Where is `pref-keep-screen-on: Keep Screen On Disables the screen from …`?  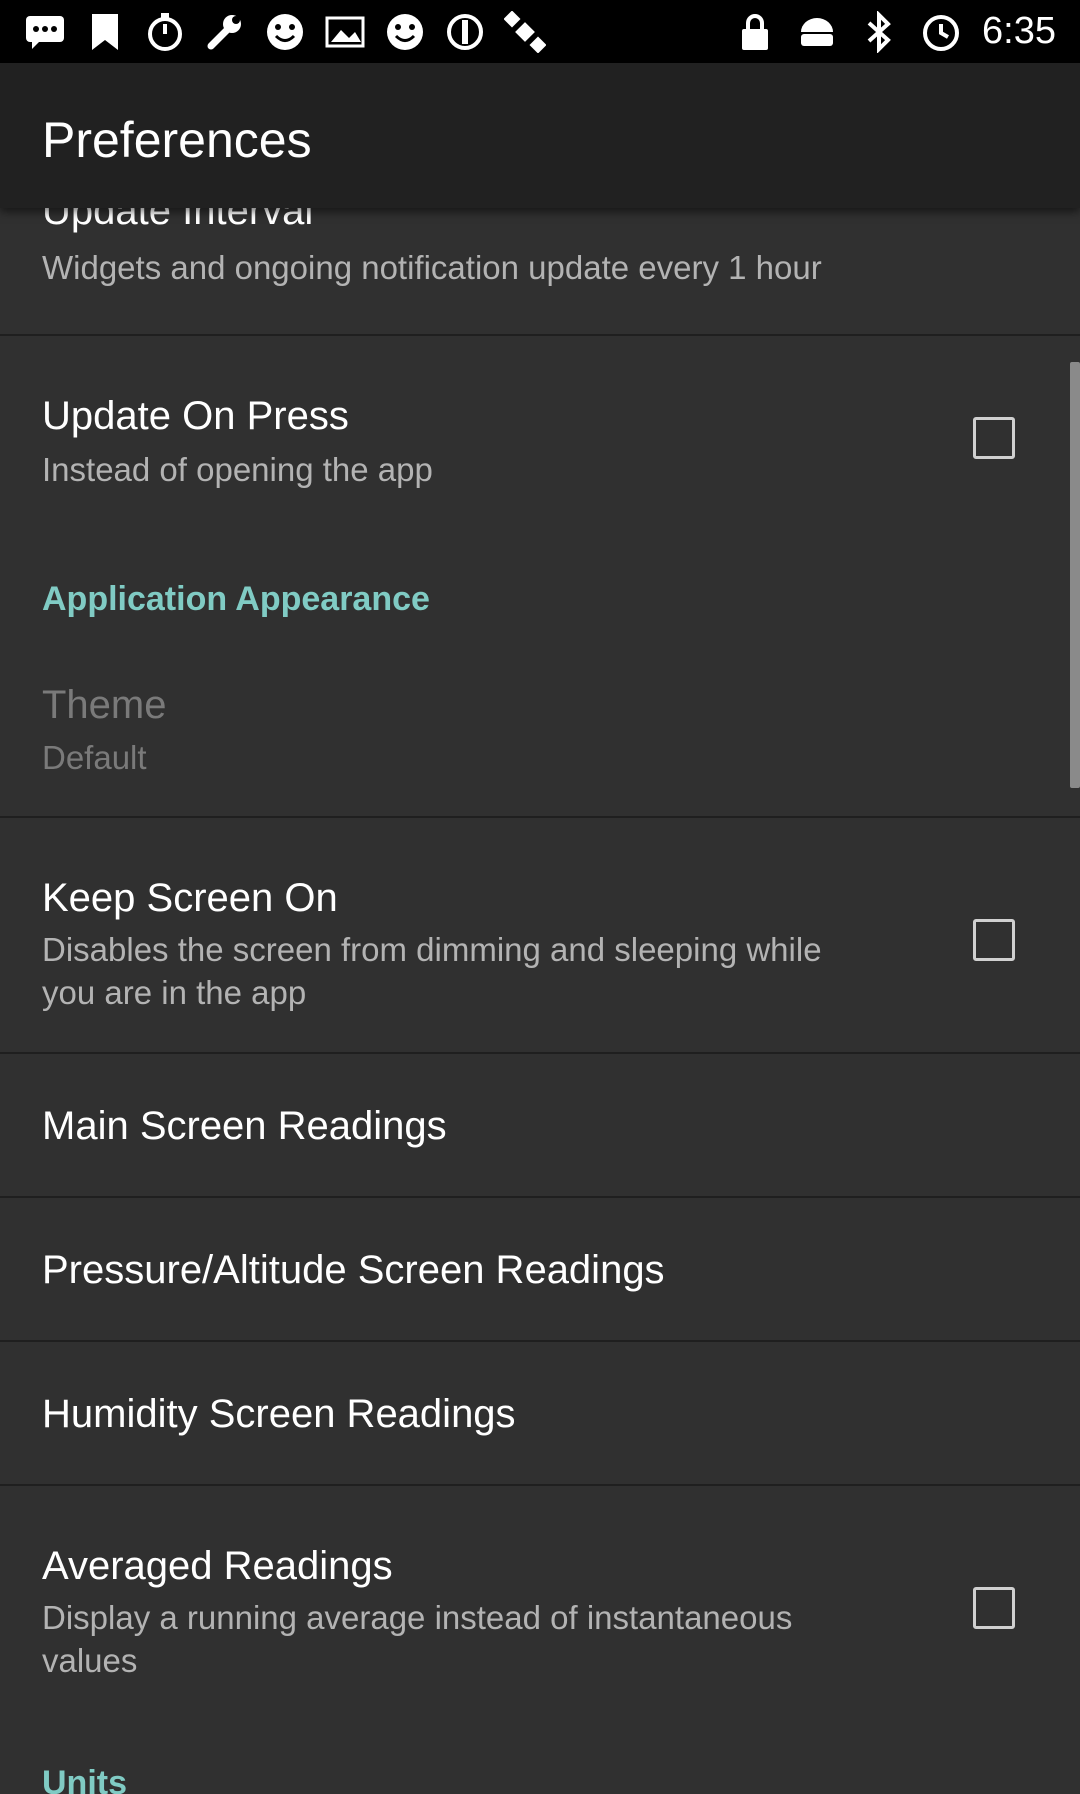 pref-keep-screen-on: Keep Screen On Disables the screen from … is located at coordinates (540, 935).